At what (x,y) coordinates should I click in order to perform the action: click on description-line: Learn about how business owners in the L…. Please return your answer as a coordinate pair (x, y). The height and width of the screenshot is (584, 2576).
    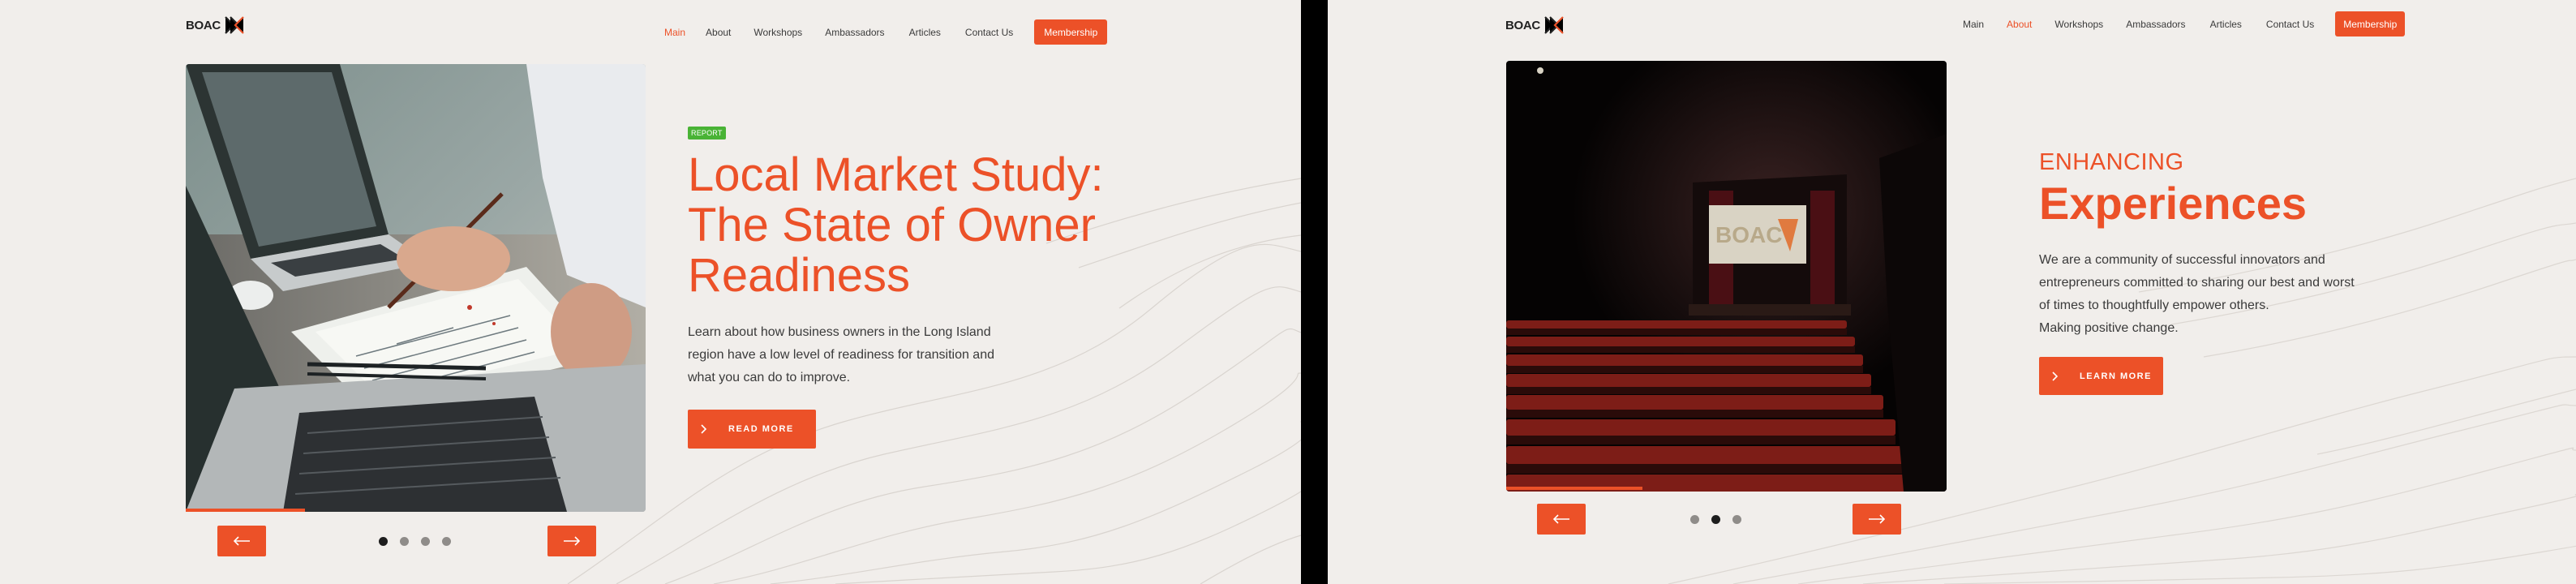
    Looking at the image, I should click on (839, 332).